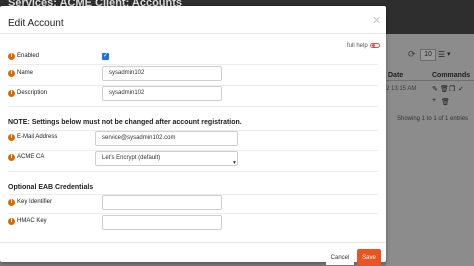  I want to click on enabled-label: Enabled, so click(28, 56).